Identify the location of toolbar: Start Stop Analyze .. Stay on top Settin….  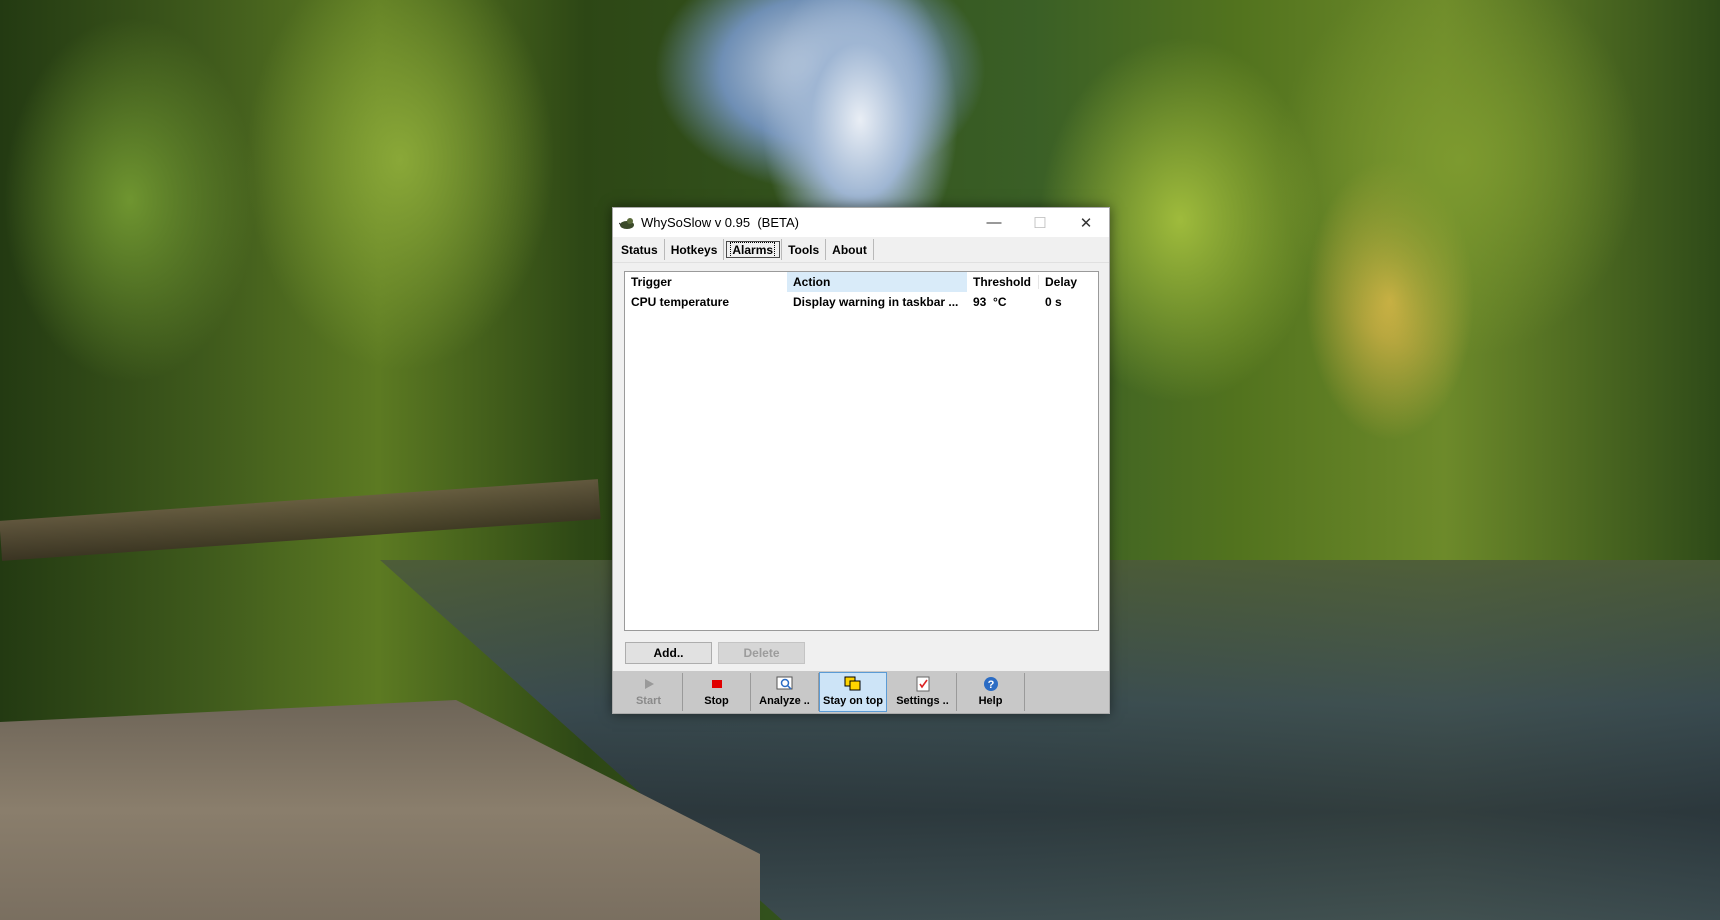
(861, 692).